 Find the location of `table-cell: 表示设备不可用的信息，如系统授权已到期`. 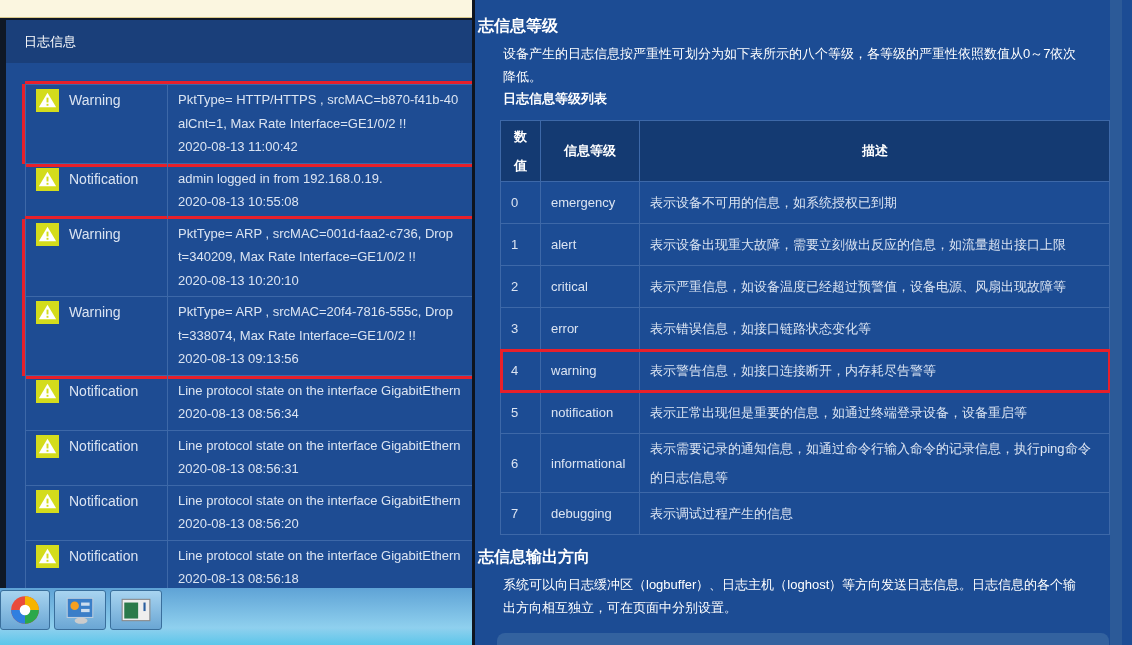

table-cell: 表示设备不可用的信息，如系统授权已到期 is located at coordinates (874, 202).